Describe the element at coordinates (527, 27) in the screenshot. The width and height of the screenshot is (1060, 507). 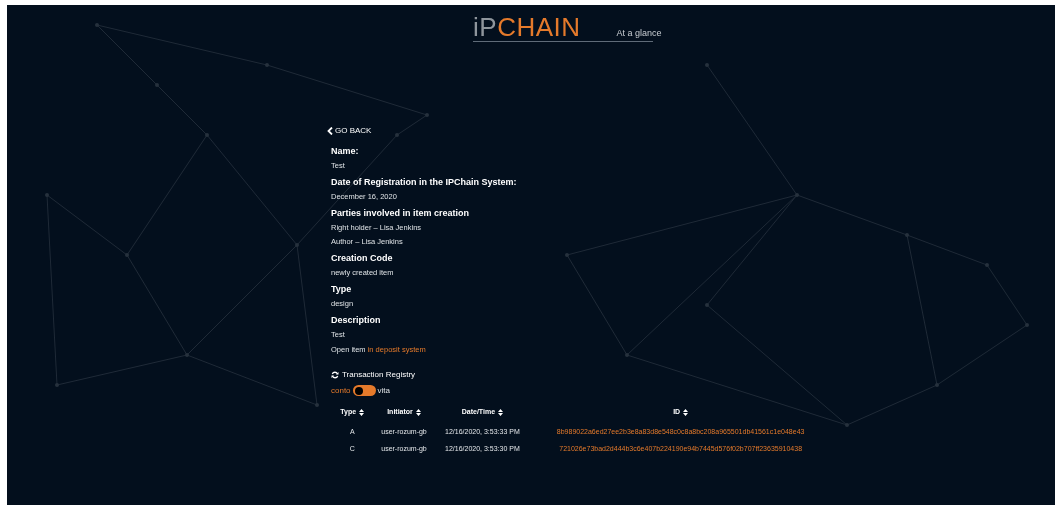
I see `logo: iPCHAIN` at that location.